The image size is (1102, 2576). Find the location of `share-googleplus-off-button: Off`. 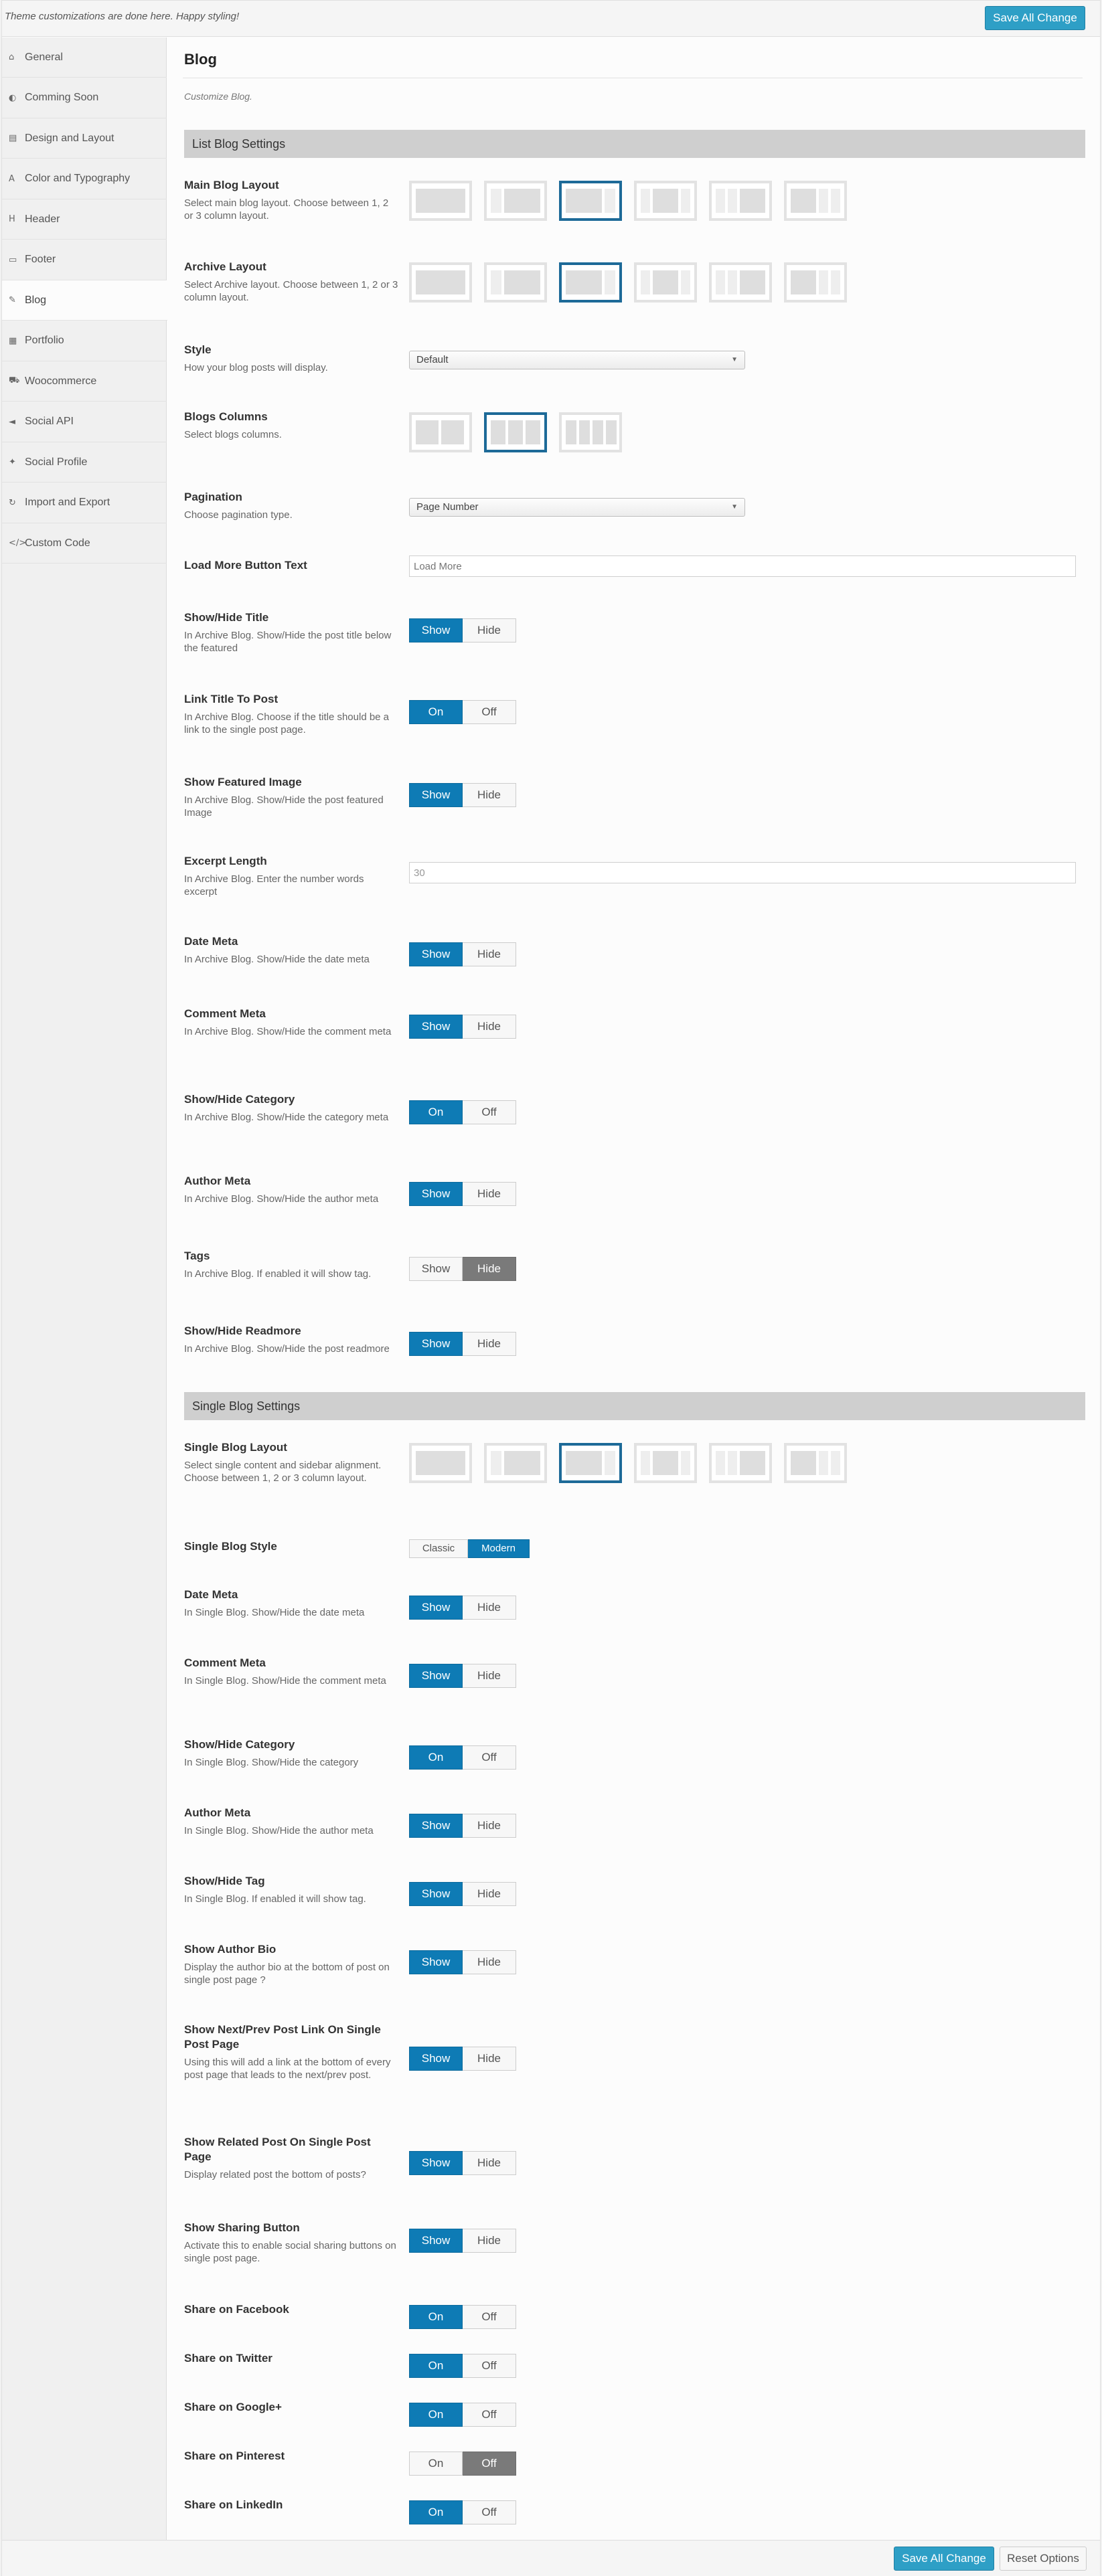

share-googleplus-off-button: Off is located at coordinates (489, 2415).